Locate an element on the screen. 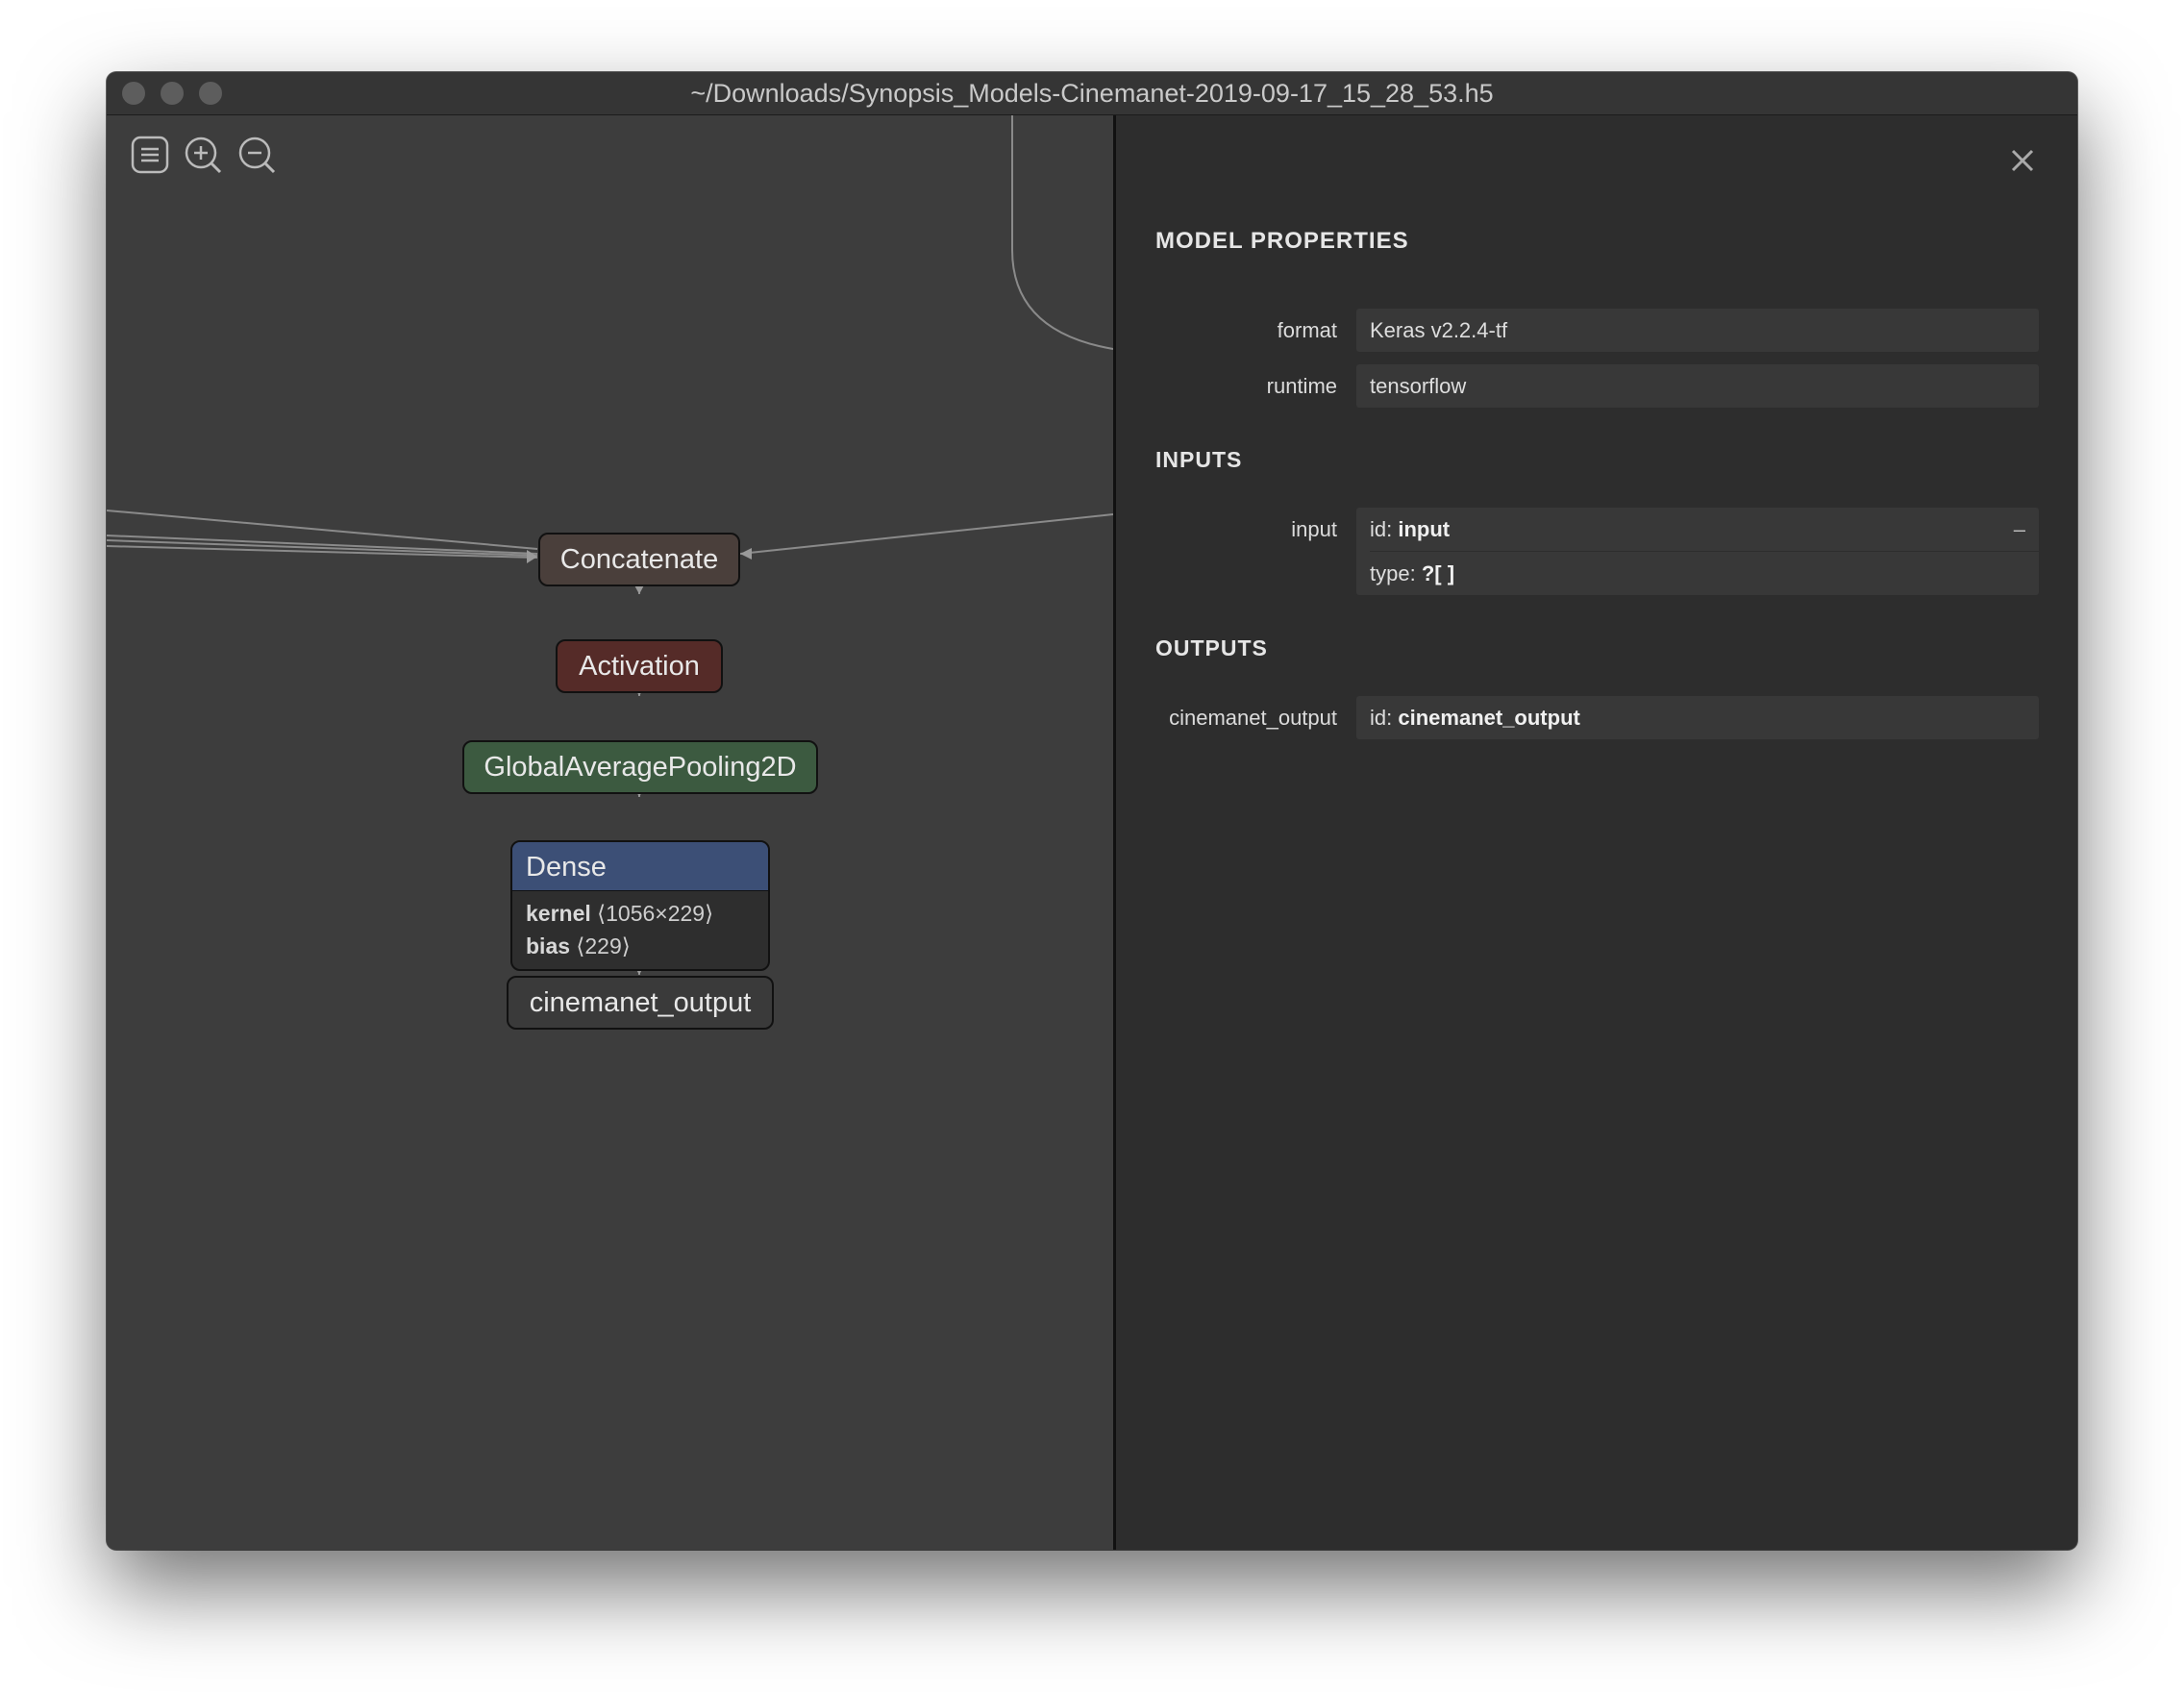 This screenshot has height=1692, width=2184. outputs-heading: OUTPUTS is located at coordinates (1212, 647).